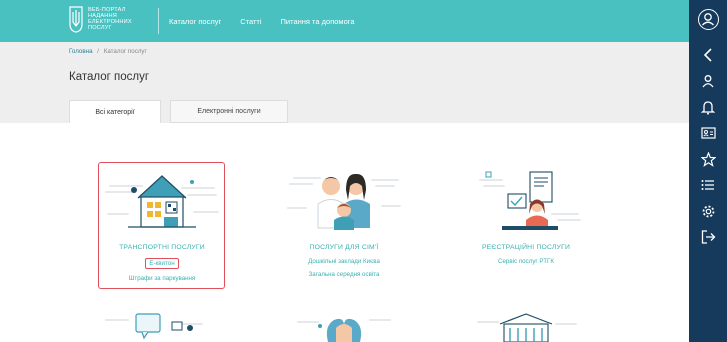 This screenshot has width=727, height=342. What do you see at coordinates (115, 111) in the screenshot?
I see `tab-all-categories: Всі категорії` at bounding box center [115, 111].